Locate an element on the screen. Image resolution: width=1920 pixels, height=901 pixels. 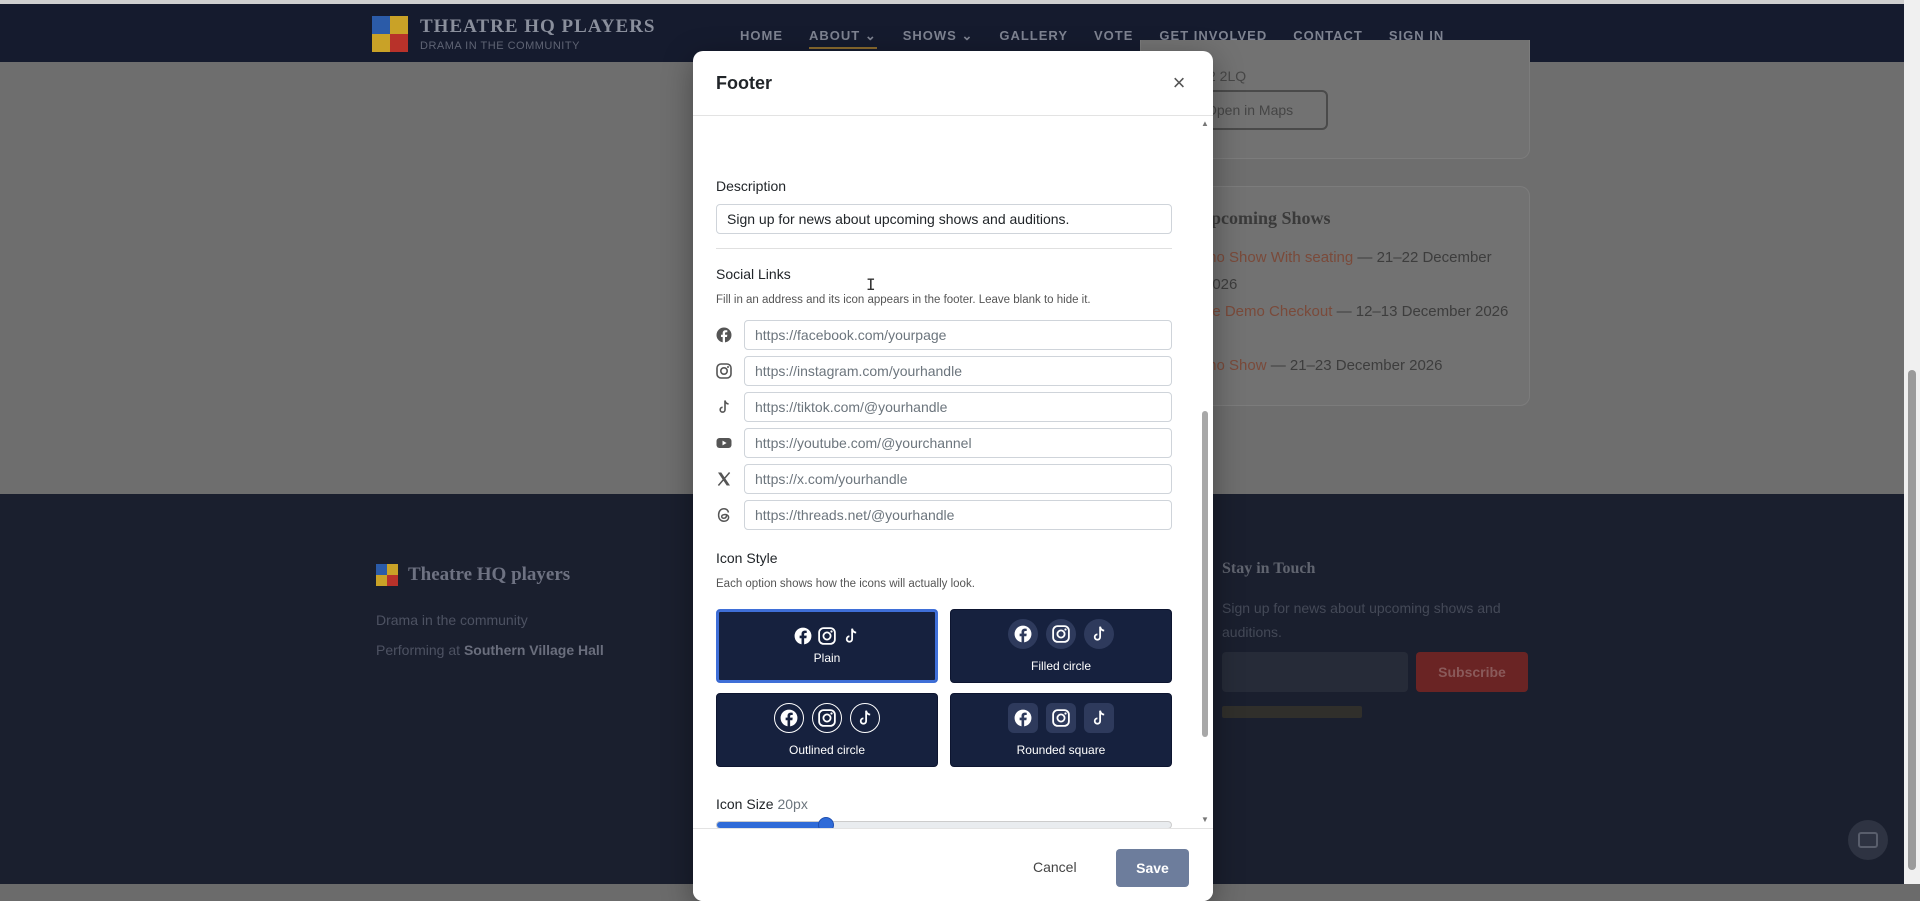
scroll-up-arrow-icon: ▲ is located at coordinates (1205, 123).